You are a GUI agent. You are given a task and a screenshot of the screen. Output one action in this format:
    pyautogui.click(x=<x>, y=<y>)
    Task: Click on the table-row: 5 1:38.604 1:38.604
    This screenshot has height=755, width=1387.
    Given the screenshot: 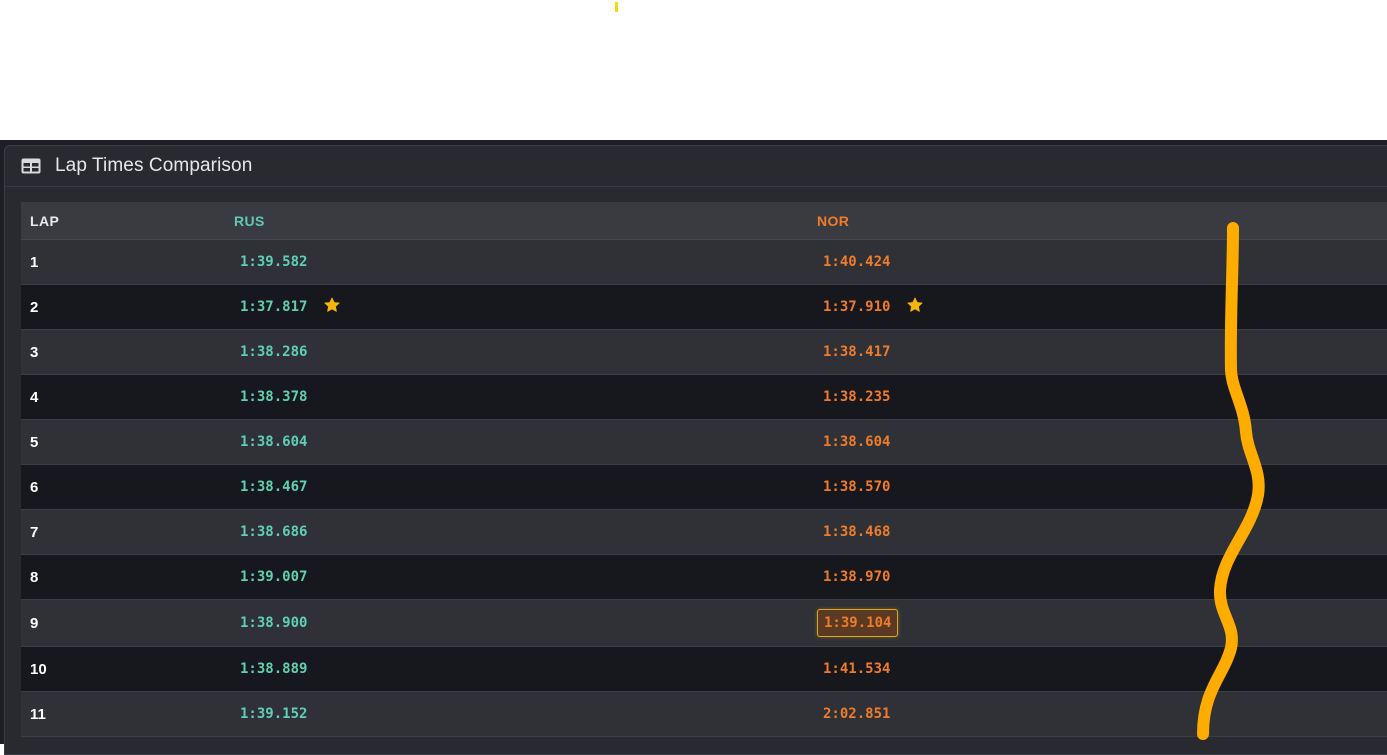 What is the action you would take?
    pyautogui.click(x=704, y=442)
    